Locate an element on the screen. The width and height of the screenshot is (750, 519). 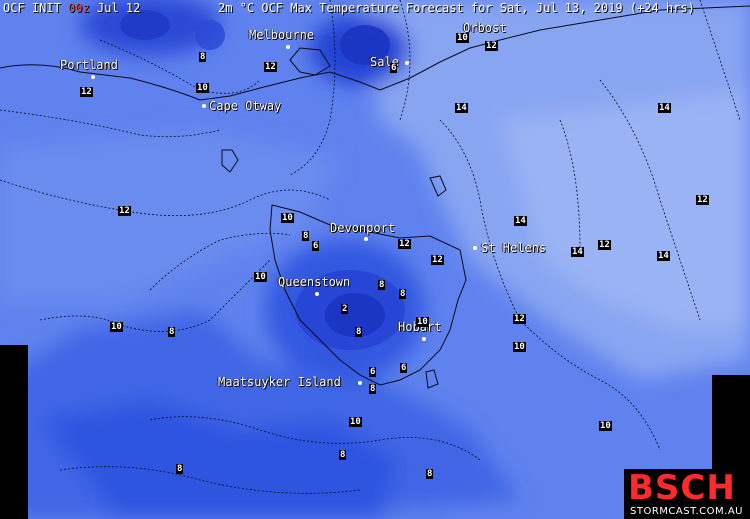
place-maatsuyker-island: Maatsuyker Island is located at coordinates (279, 382).